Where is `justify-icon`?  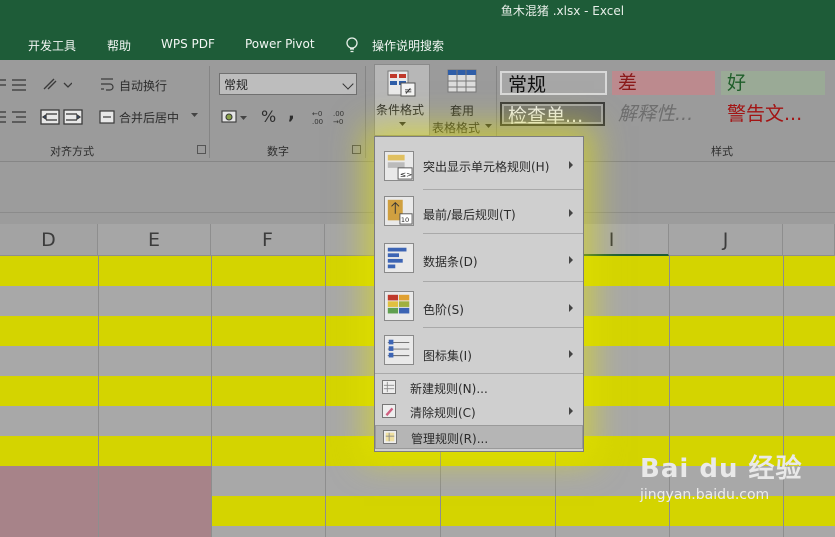 justify-icon is located at coordinates (15, 117).